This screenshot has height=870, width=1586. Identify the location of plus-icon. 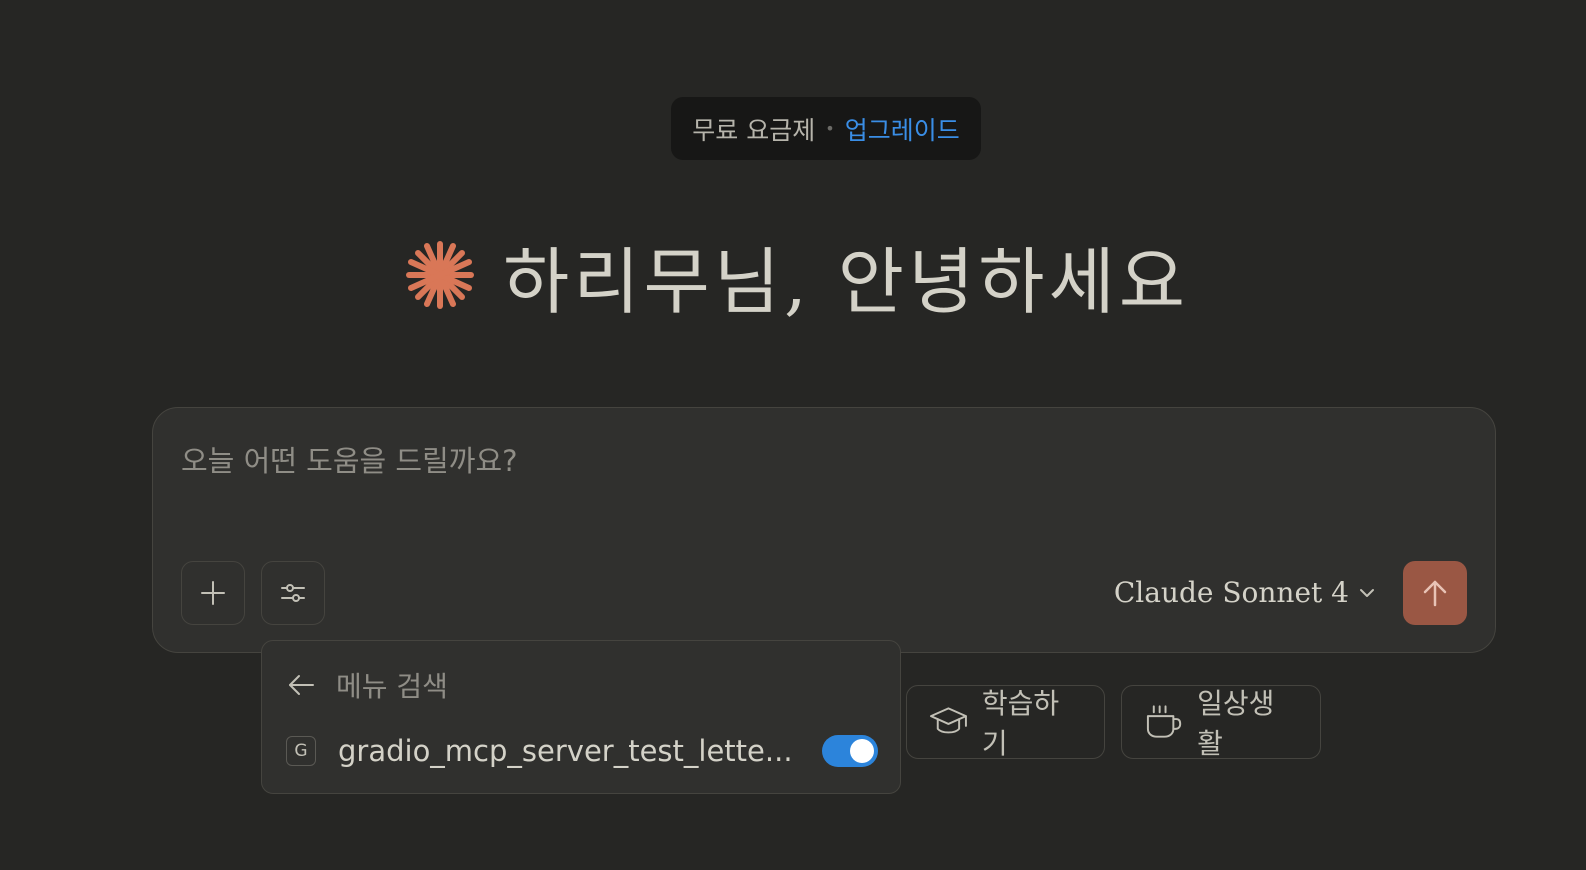
(213, 593).